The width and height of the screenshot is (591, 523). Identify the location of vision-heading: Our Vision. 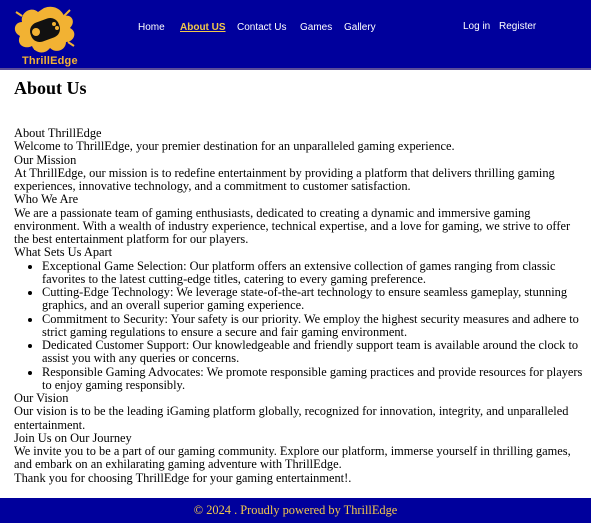
(41, 398).